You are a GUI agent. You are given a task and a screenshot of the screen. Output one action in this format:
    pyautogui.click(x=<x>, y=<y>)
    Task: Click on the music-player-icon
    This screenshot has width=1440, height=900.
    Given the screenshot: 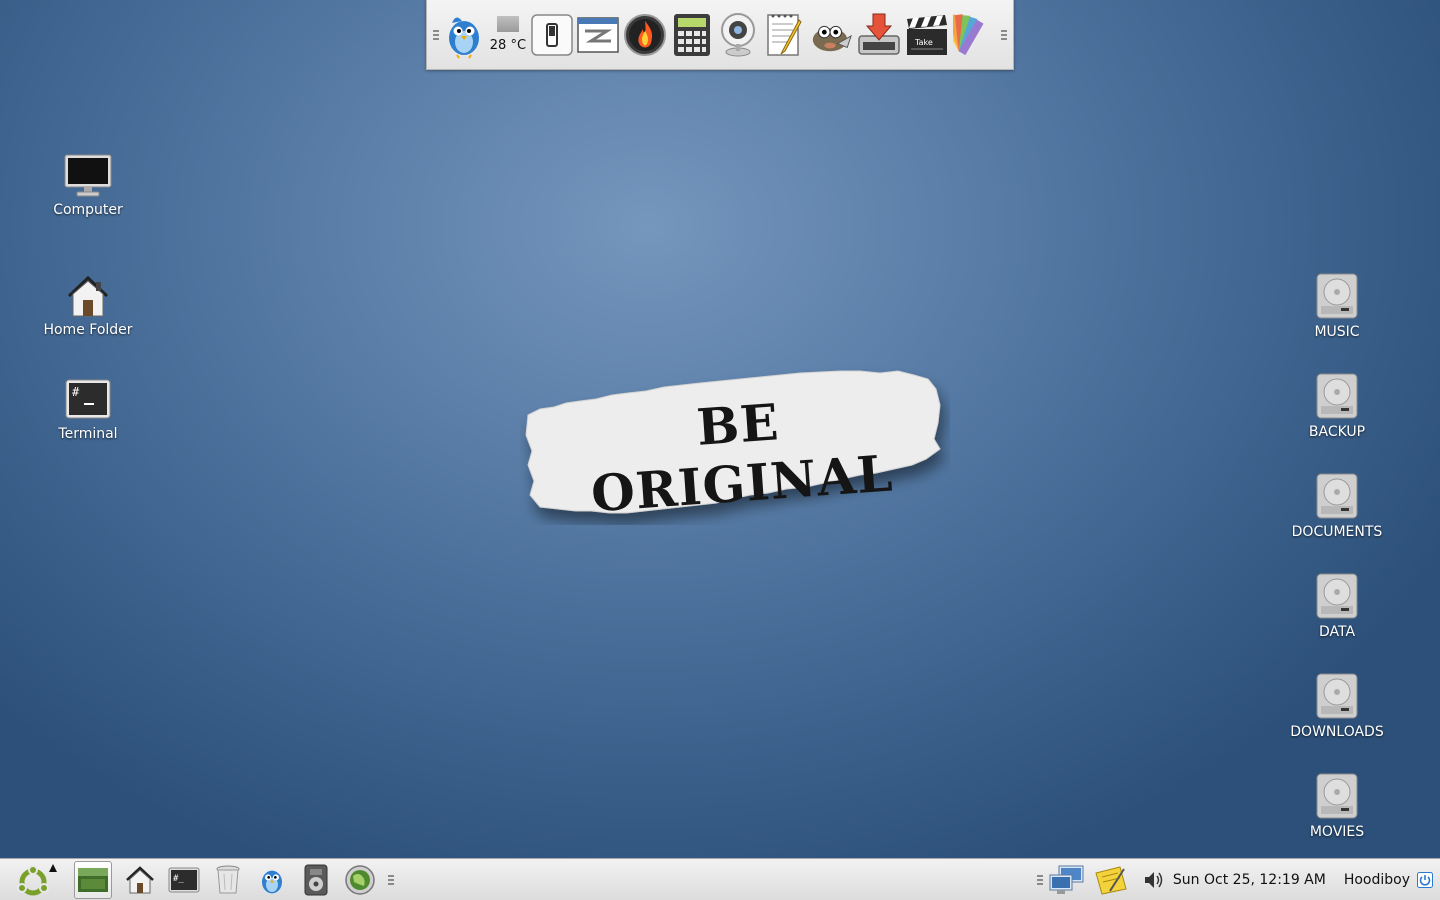 What is the action you would take?
    pyautogui.click(x=316, y=880)
    